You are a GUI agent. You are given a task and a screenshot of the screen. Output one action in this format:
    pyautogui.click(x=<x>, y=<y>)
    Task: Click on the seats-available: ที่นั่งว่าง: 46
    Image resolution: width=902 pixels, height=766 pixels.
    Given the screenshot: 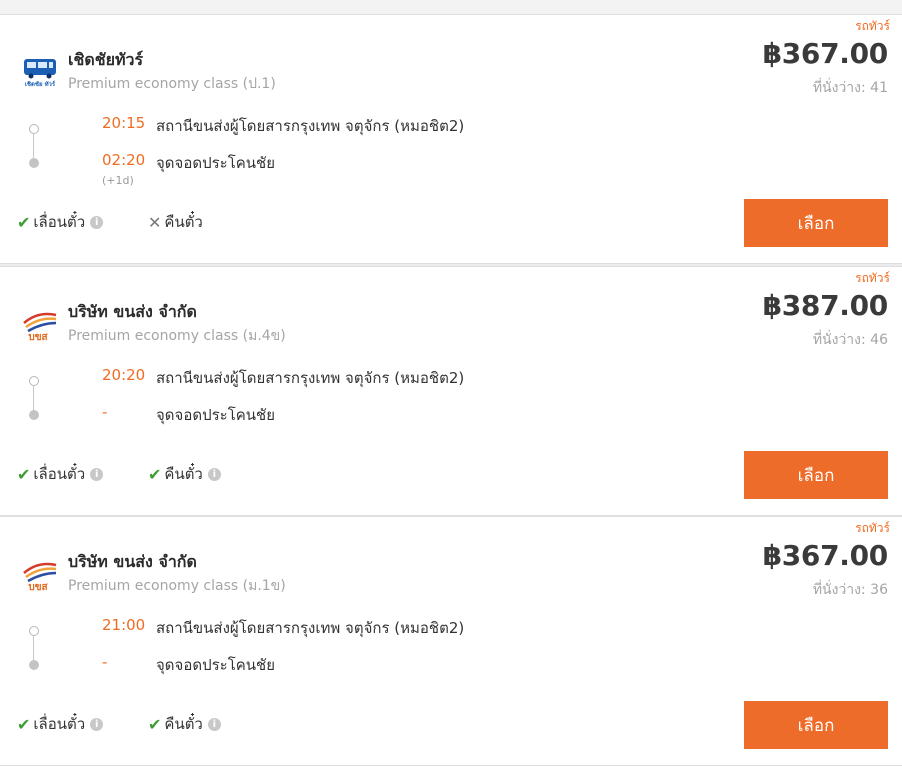 What is the action you would take?
    pyautogui.click(x=850, y=340)
    